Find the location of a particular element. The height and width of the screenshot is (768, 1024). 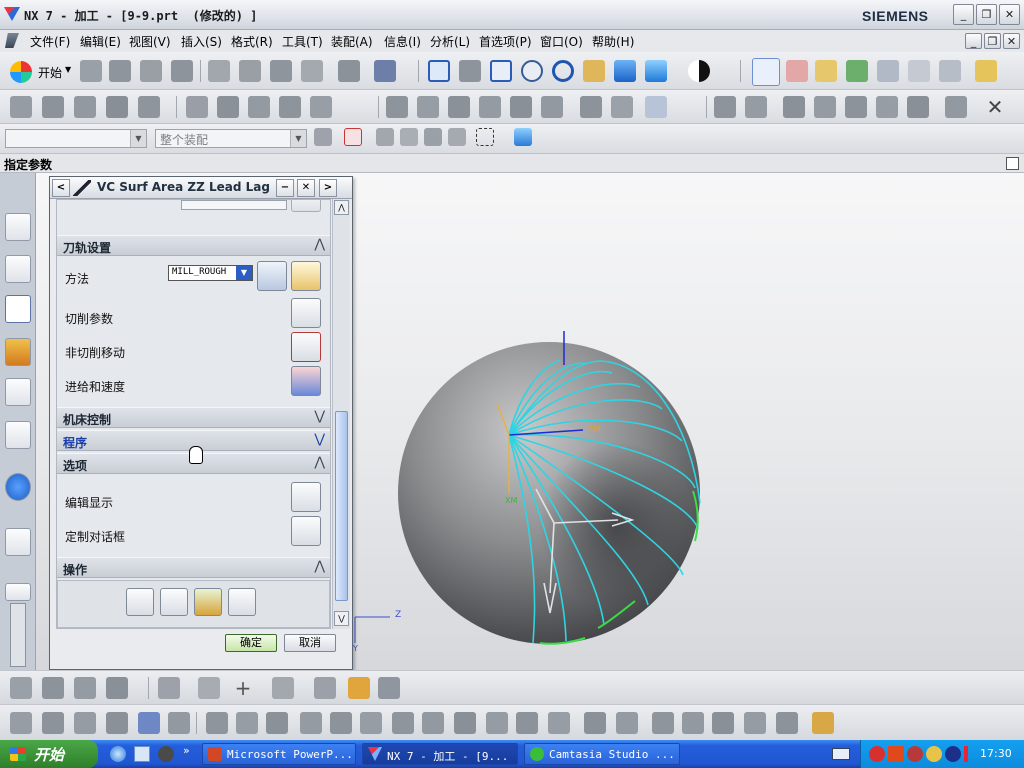

desktop-quicklaunch-icon is located at coordinates (142, 754).